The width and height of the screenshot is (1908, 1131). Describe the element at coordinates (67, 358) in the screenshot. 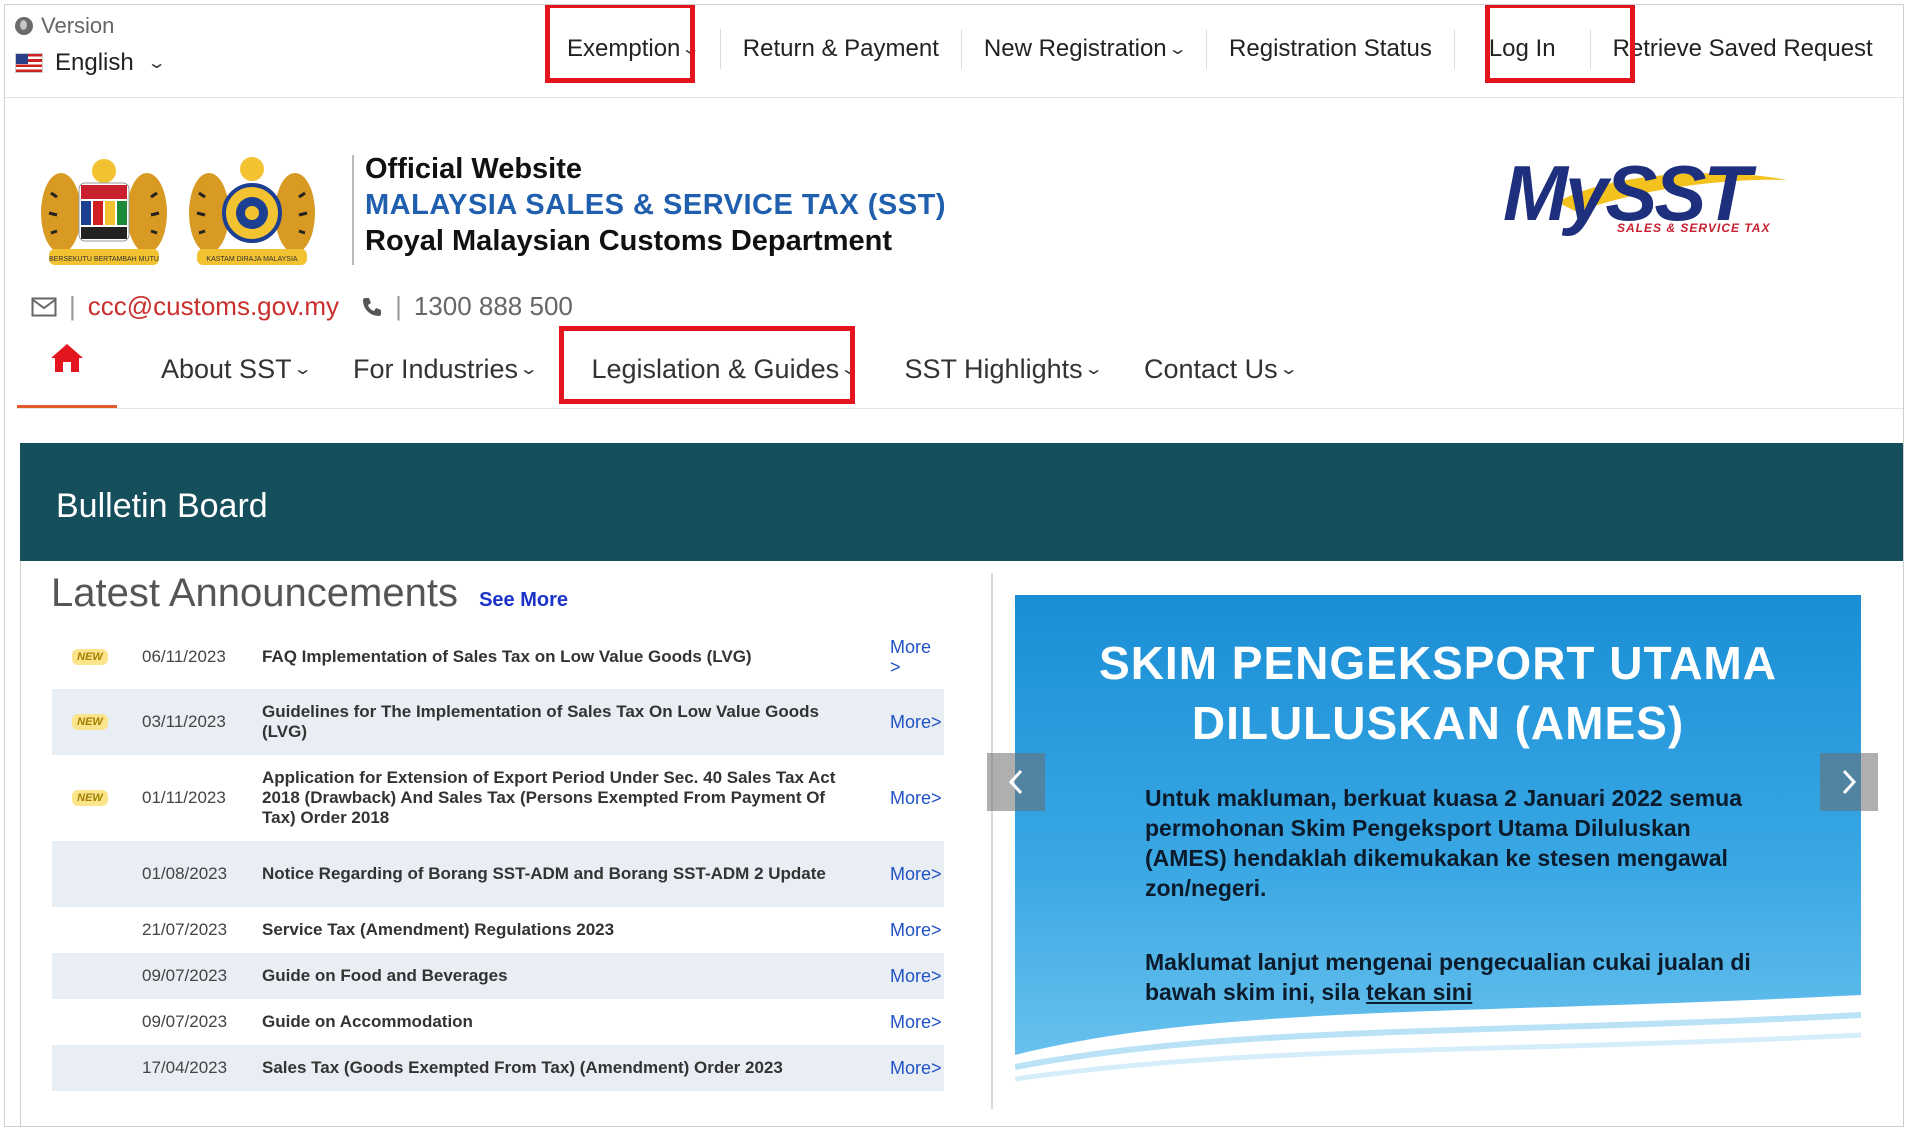

I see `home-icon` at that location.